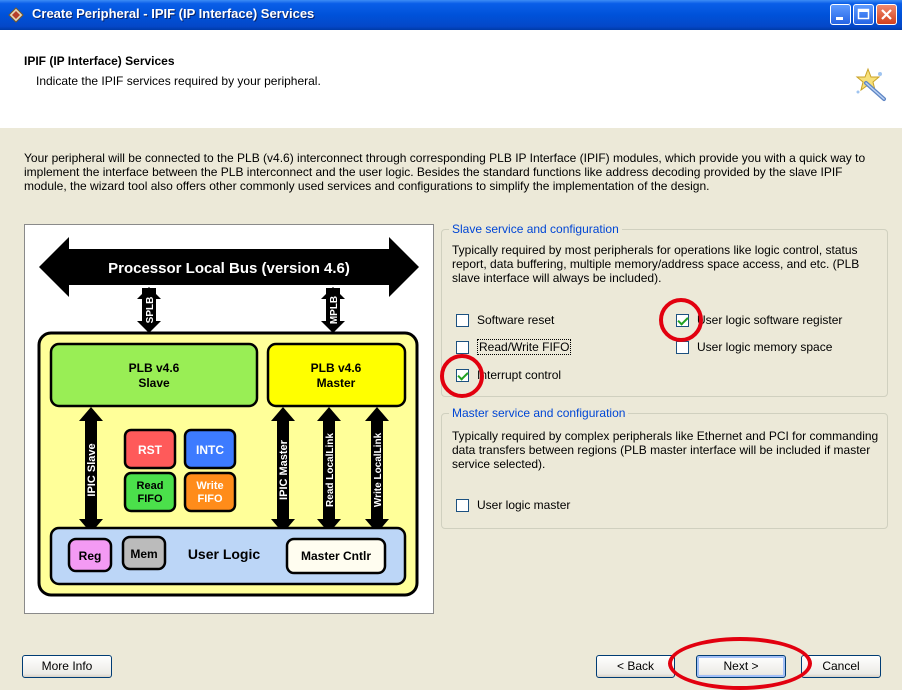  I want to click on interrupt-control-label: Interrupt control, so click(519, 375).